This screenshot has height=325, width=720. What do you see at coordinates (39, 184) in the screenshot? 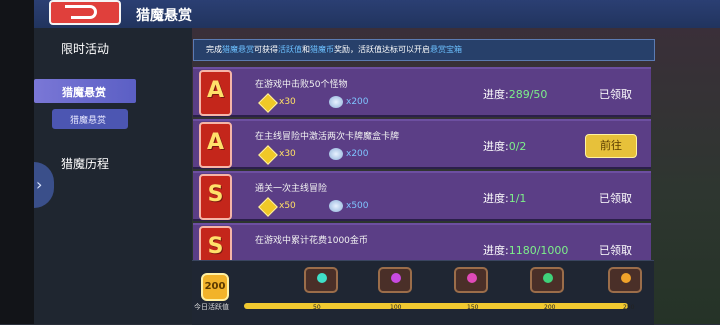
I see `chevron-right-icon: ›` at bounding box center [39, 184].